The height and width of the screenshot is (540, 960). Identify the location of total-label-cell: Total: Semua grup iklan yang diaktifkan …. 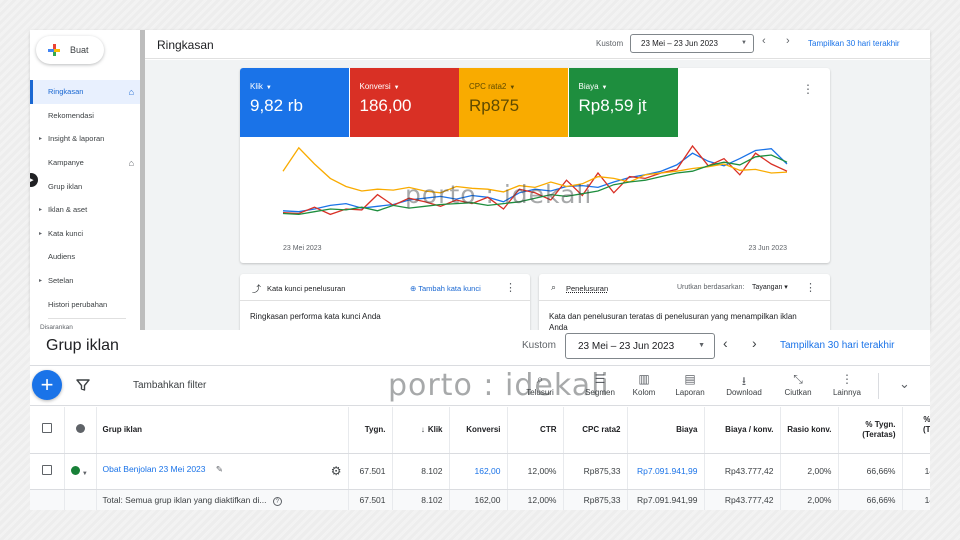
(222, 499).